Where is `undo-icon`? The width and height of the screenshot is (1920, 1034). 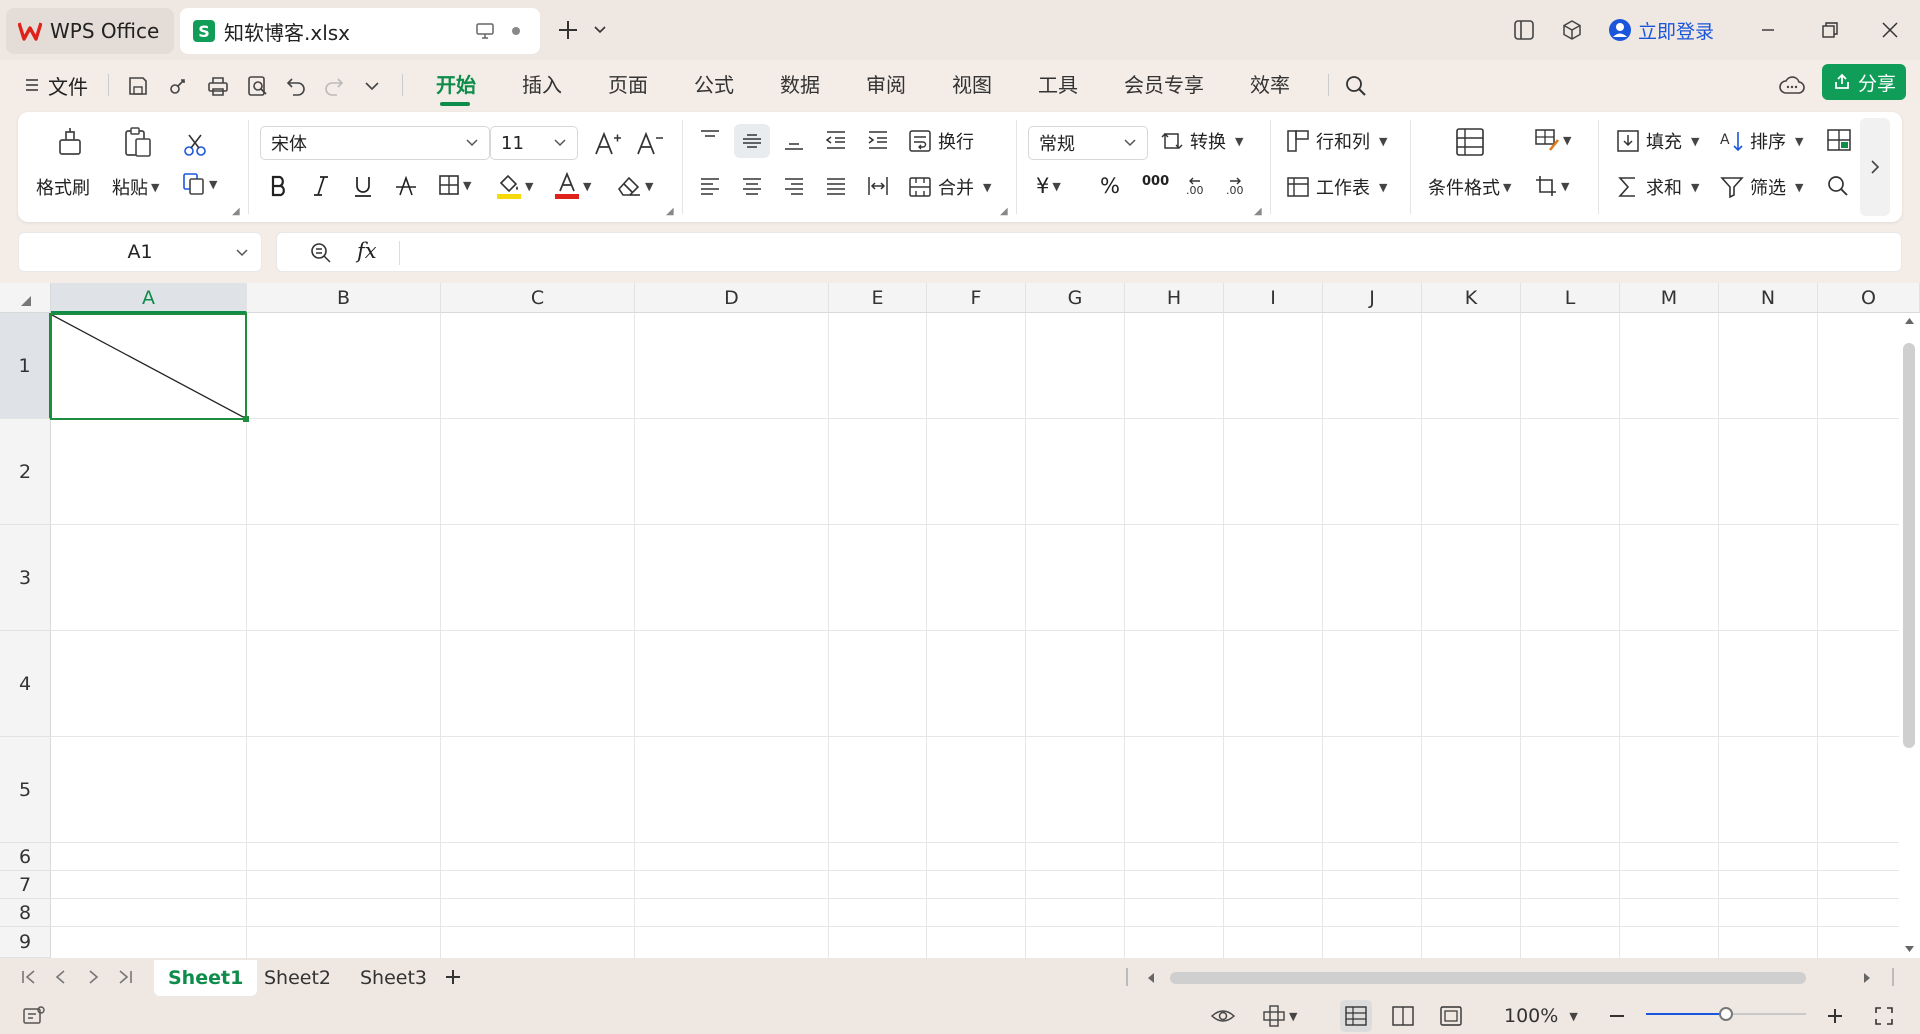 undo-icon is located at coordinates (296, 86).